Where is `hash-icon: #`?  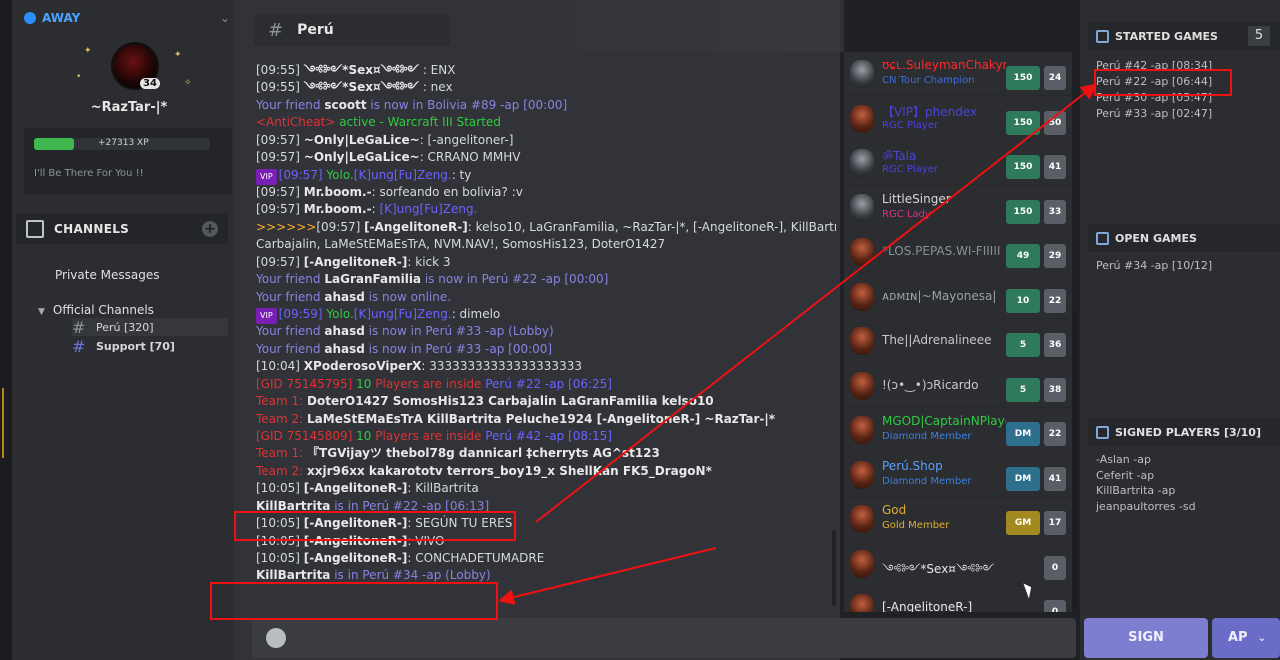 hash-icon: # is located at coordinates (79, 327).